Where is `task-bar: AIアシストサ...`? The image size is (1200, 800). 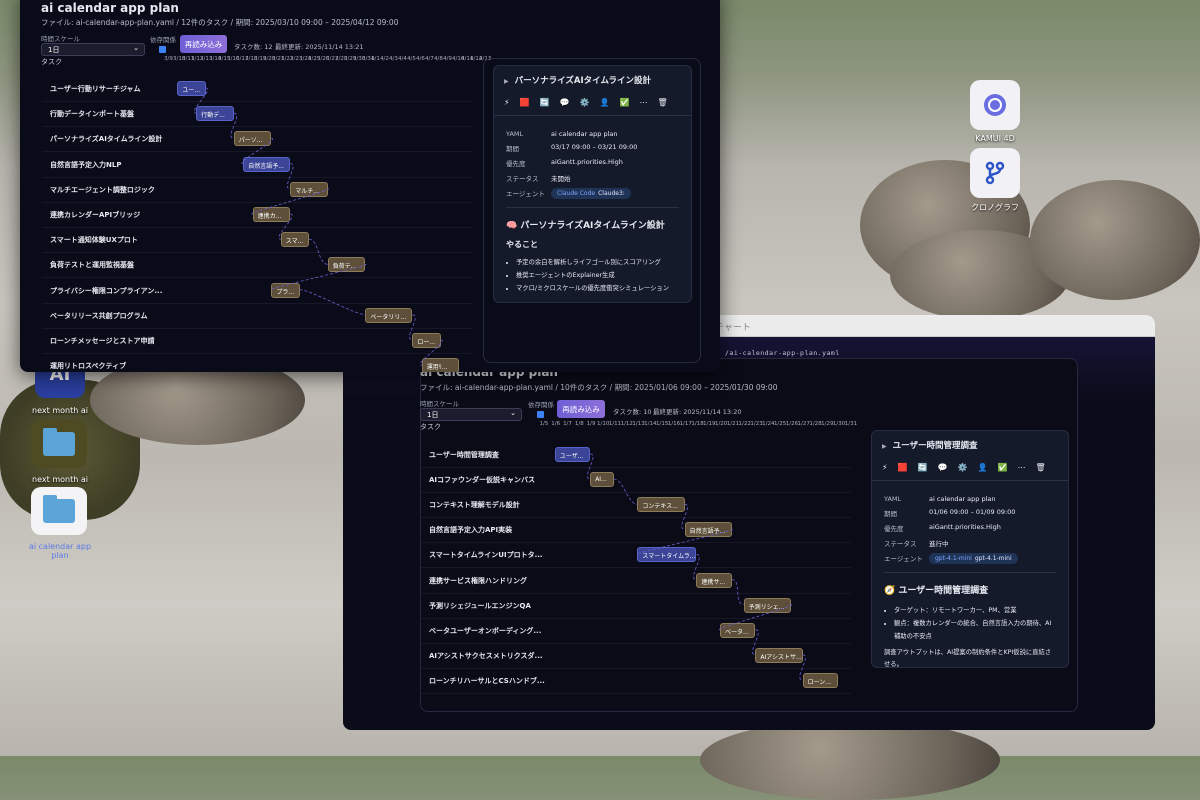 task-bar: AIアシストサ... is located at coordinates (779, 655).